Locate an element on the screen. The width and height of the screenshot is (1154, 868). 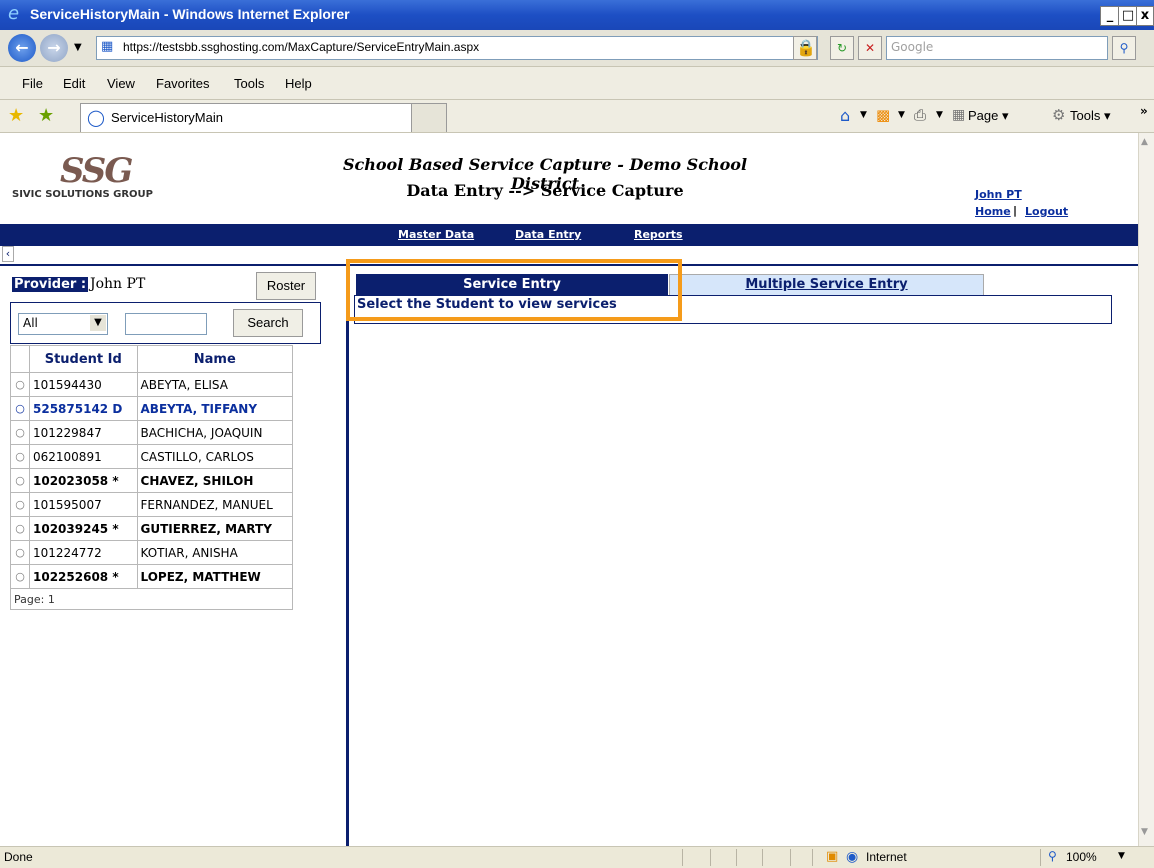
user-link: John PT is located at coordinates (998, 194).